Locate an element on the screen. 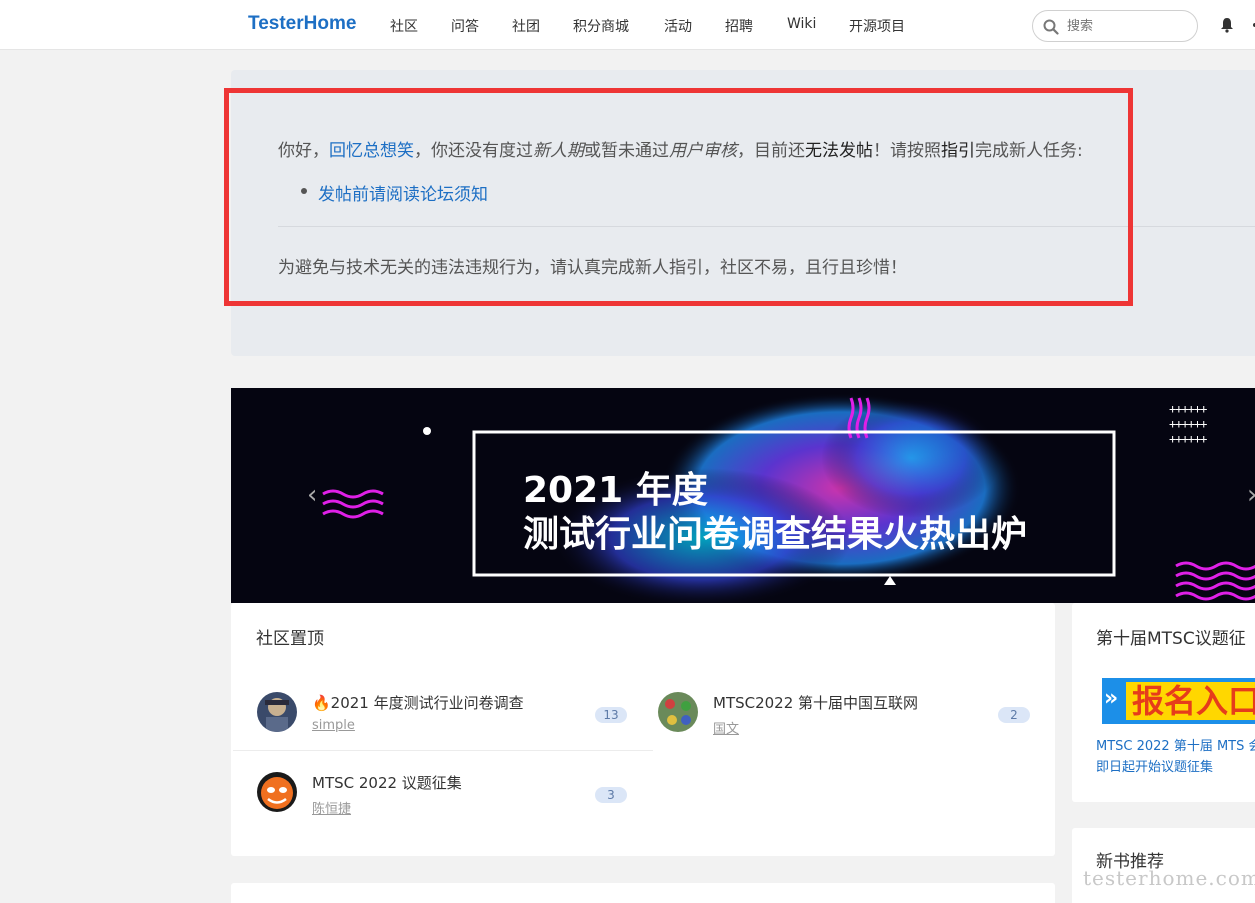  nav-item-events: 活动 is located at coordinates (678, 26).